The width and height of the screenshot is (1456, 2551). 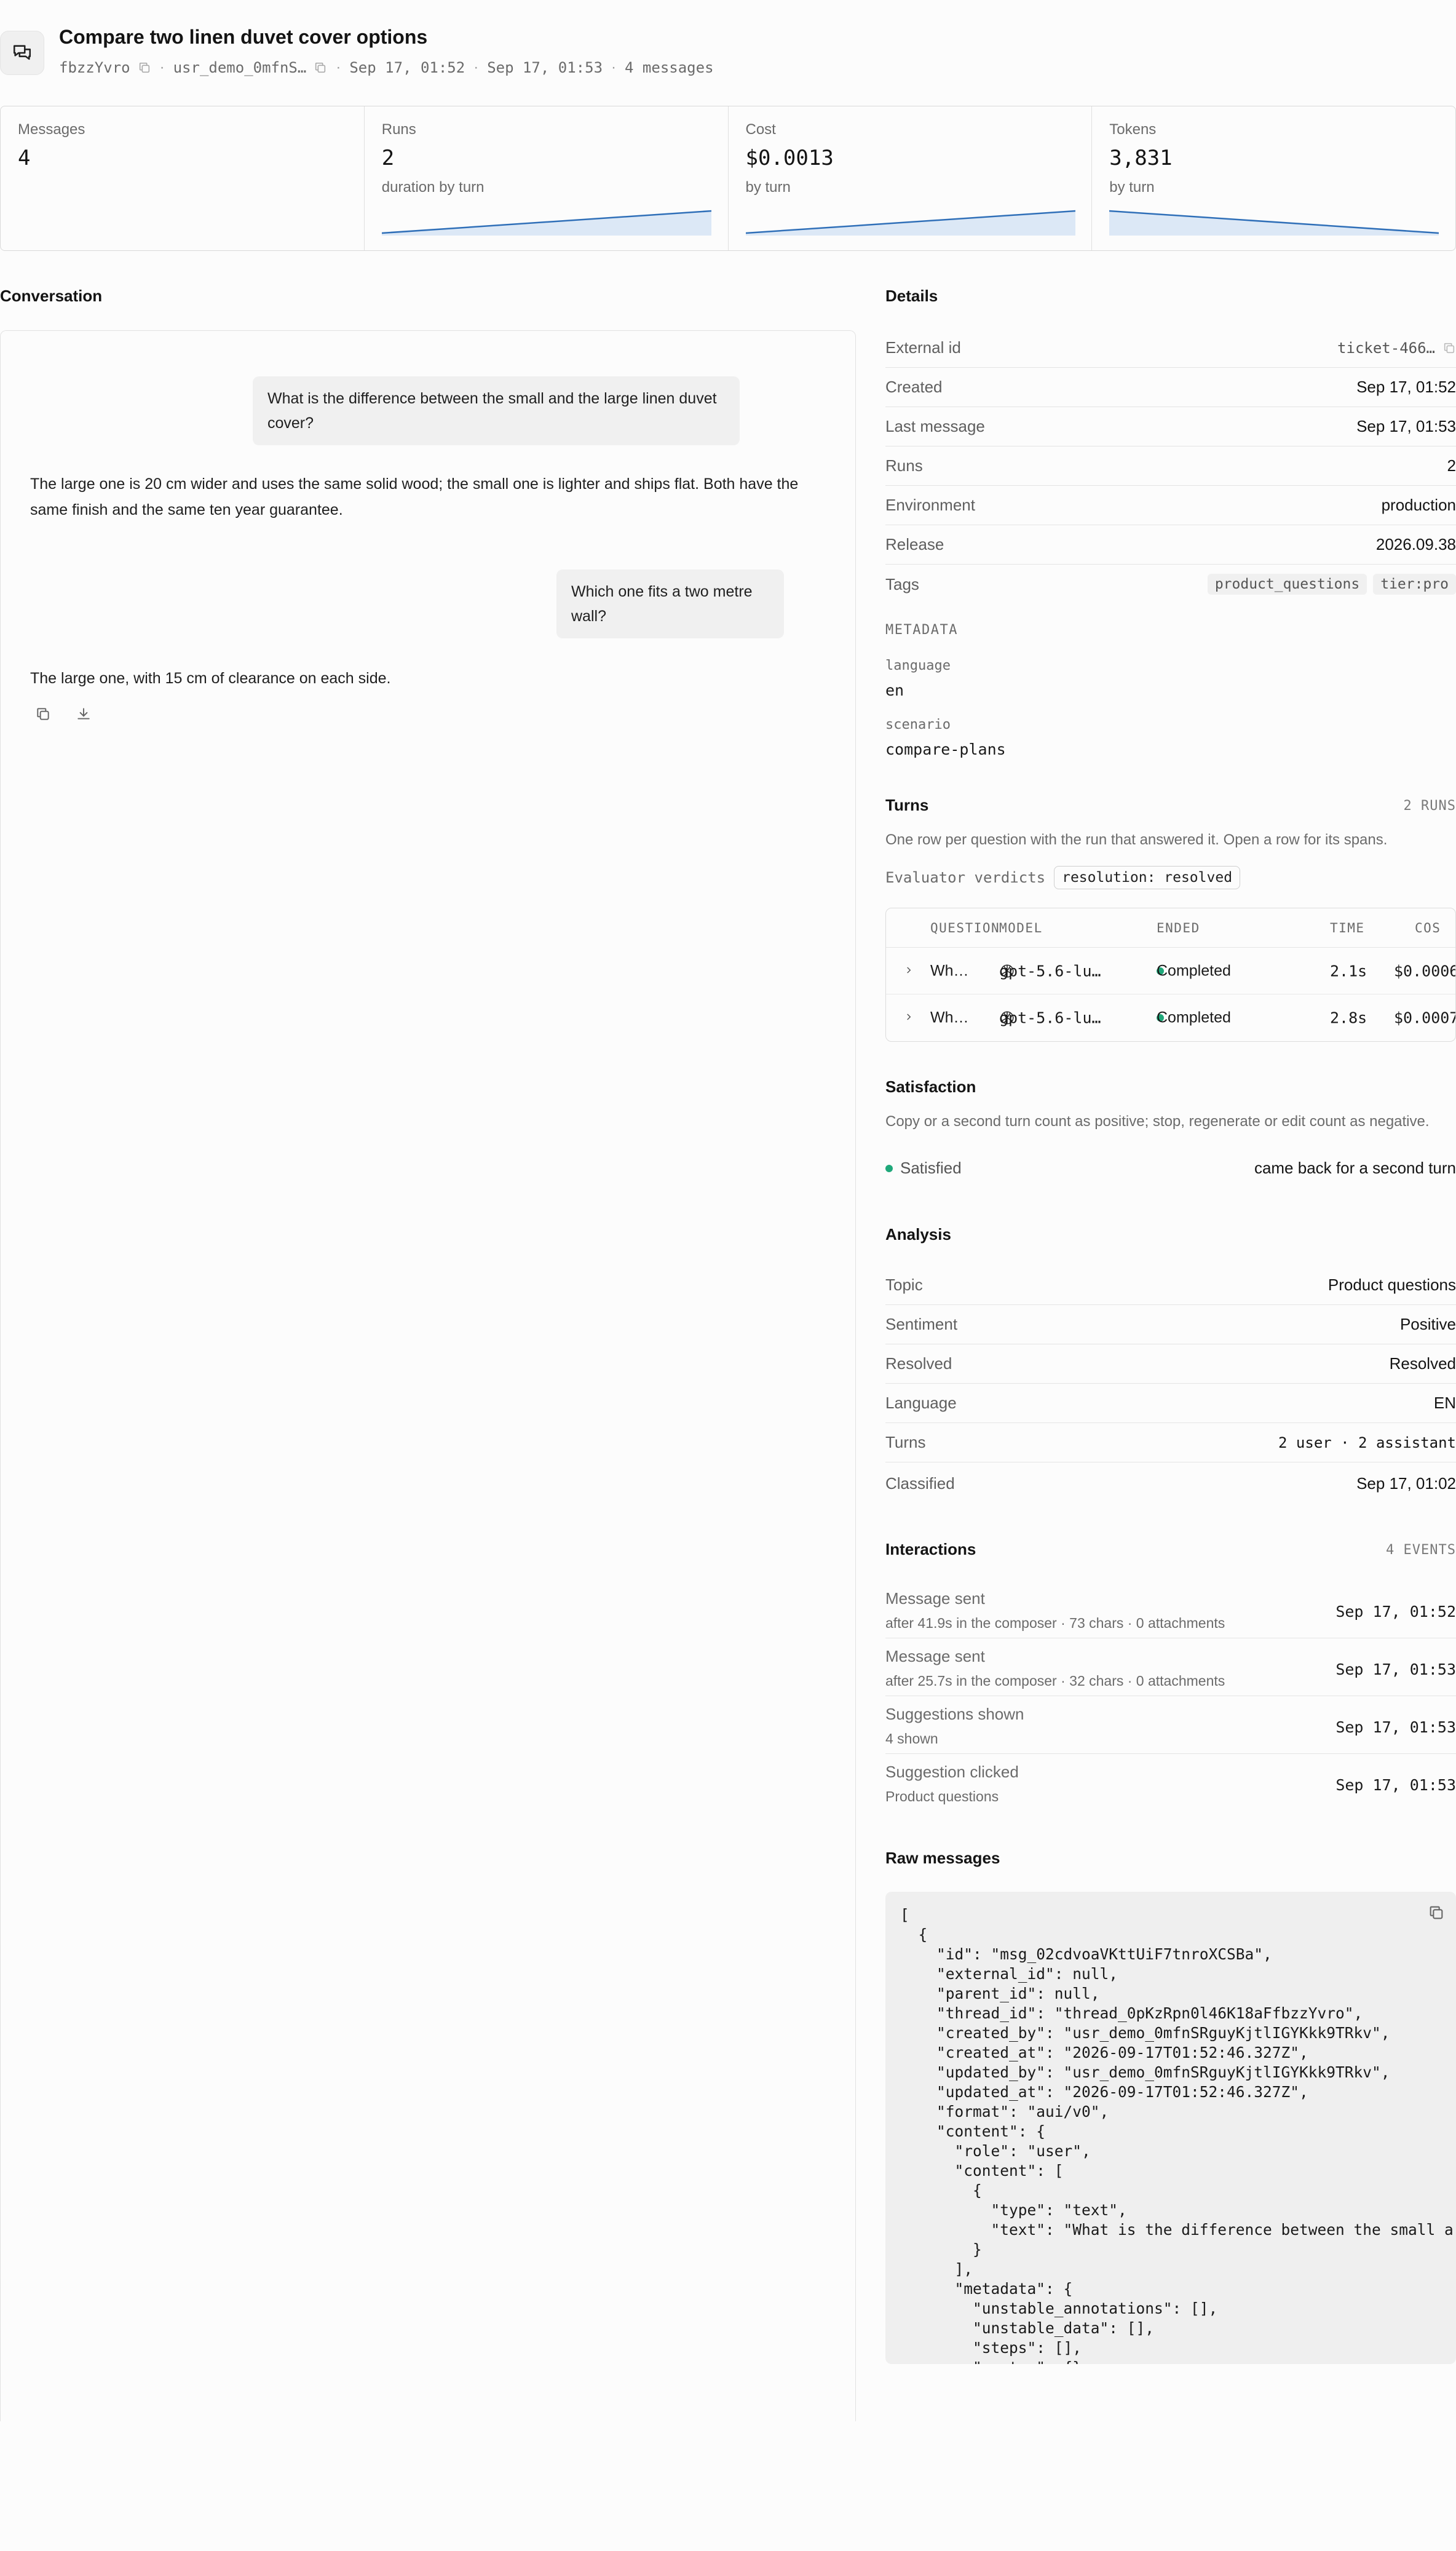 I want to click on turn-cost: $0.0007, so click(x=1425, y=1018).